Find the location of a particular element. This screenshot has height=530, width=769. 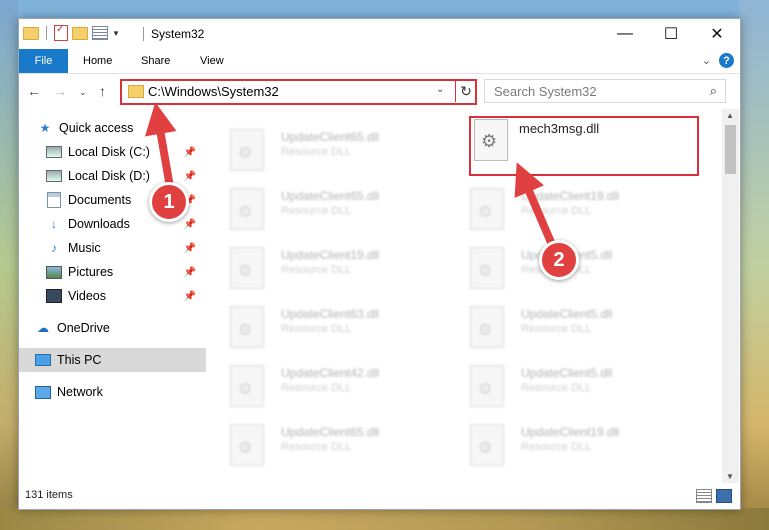

sidebar-item-onedrive: ☁ OneDrive is located at coordinates (112, 328).